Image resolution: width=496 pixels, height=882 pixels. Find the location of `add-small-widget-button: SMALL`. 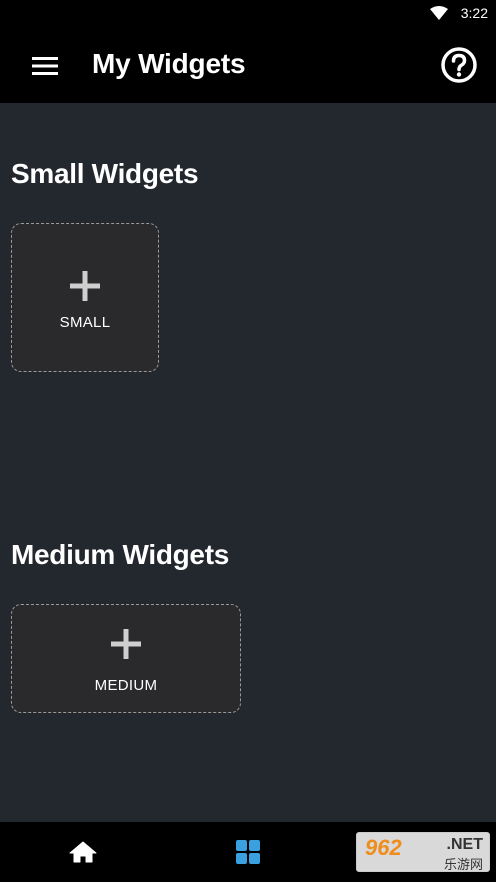

add-small-widget-button: SMALL is located at coordinates (85, 297).